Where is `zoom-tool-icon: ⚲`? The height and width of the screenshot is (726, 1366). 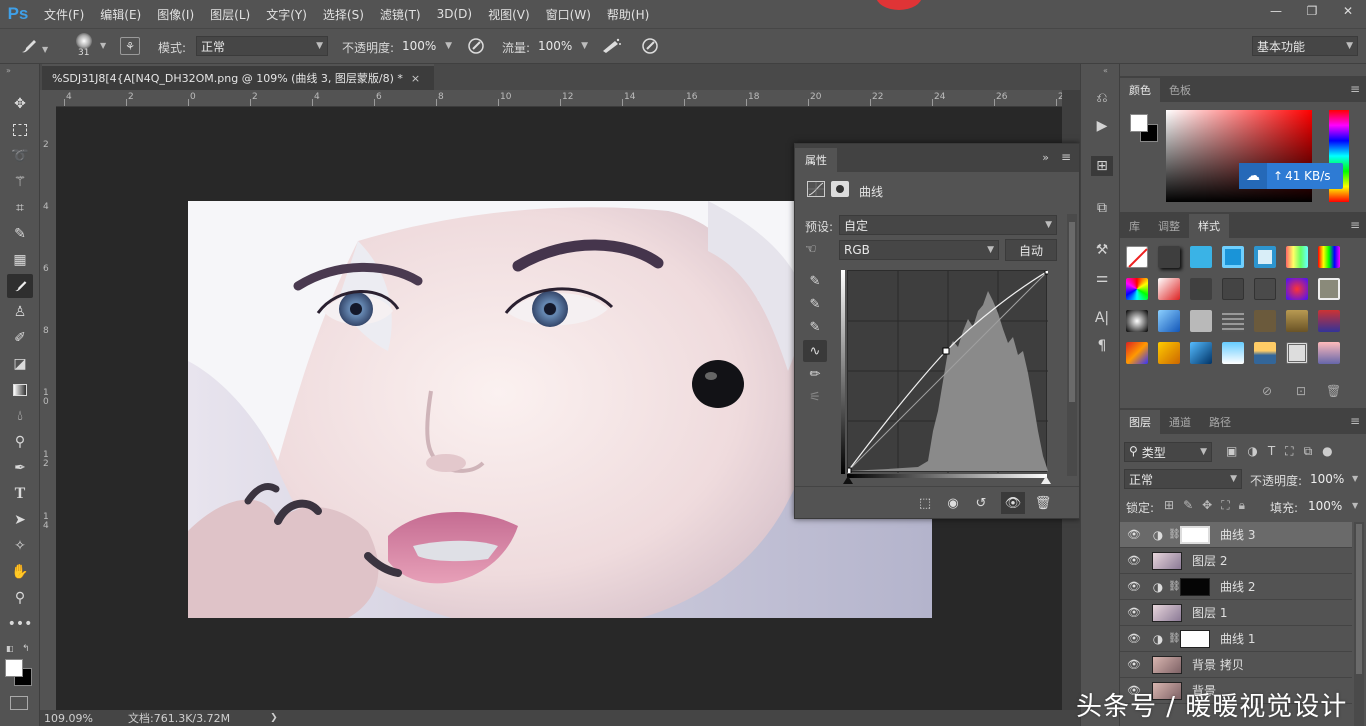 zoom-tool-icon: ⚲ is located at coordinates (20, 598).